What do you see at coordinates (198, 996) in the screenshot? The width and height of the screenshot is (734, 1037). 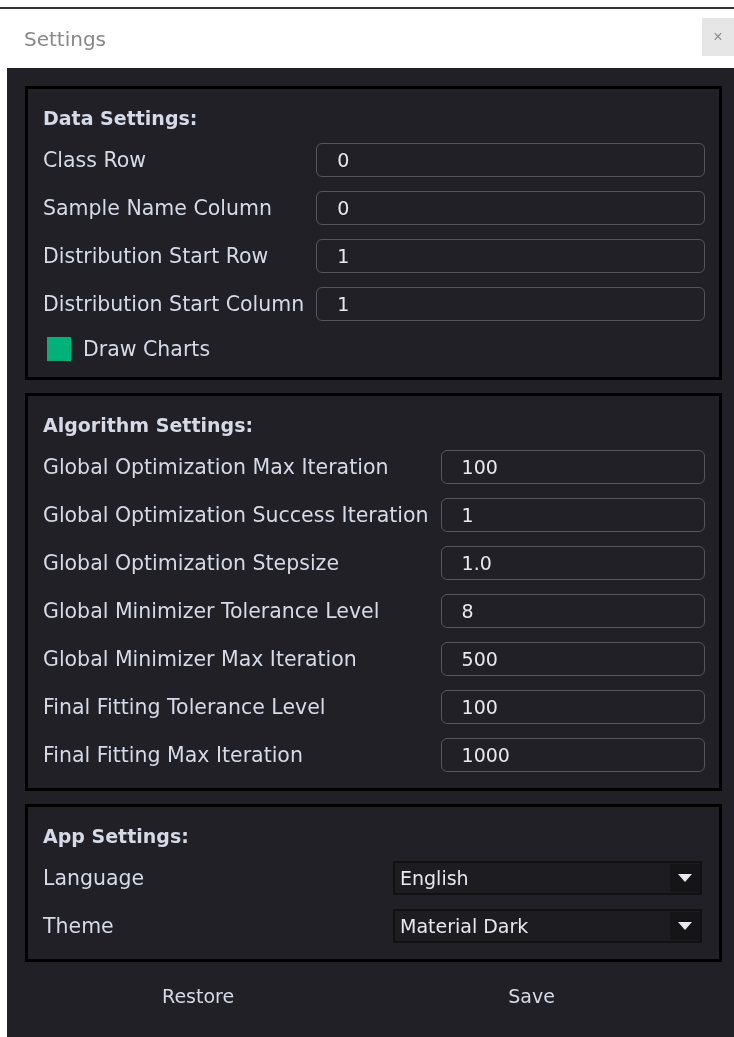 I see `restore-button: Restore` at bounding box center [198, 996].